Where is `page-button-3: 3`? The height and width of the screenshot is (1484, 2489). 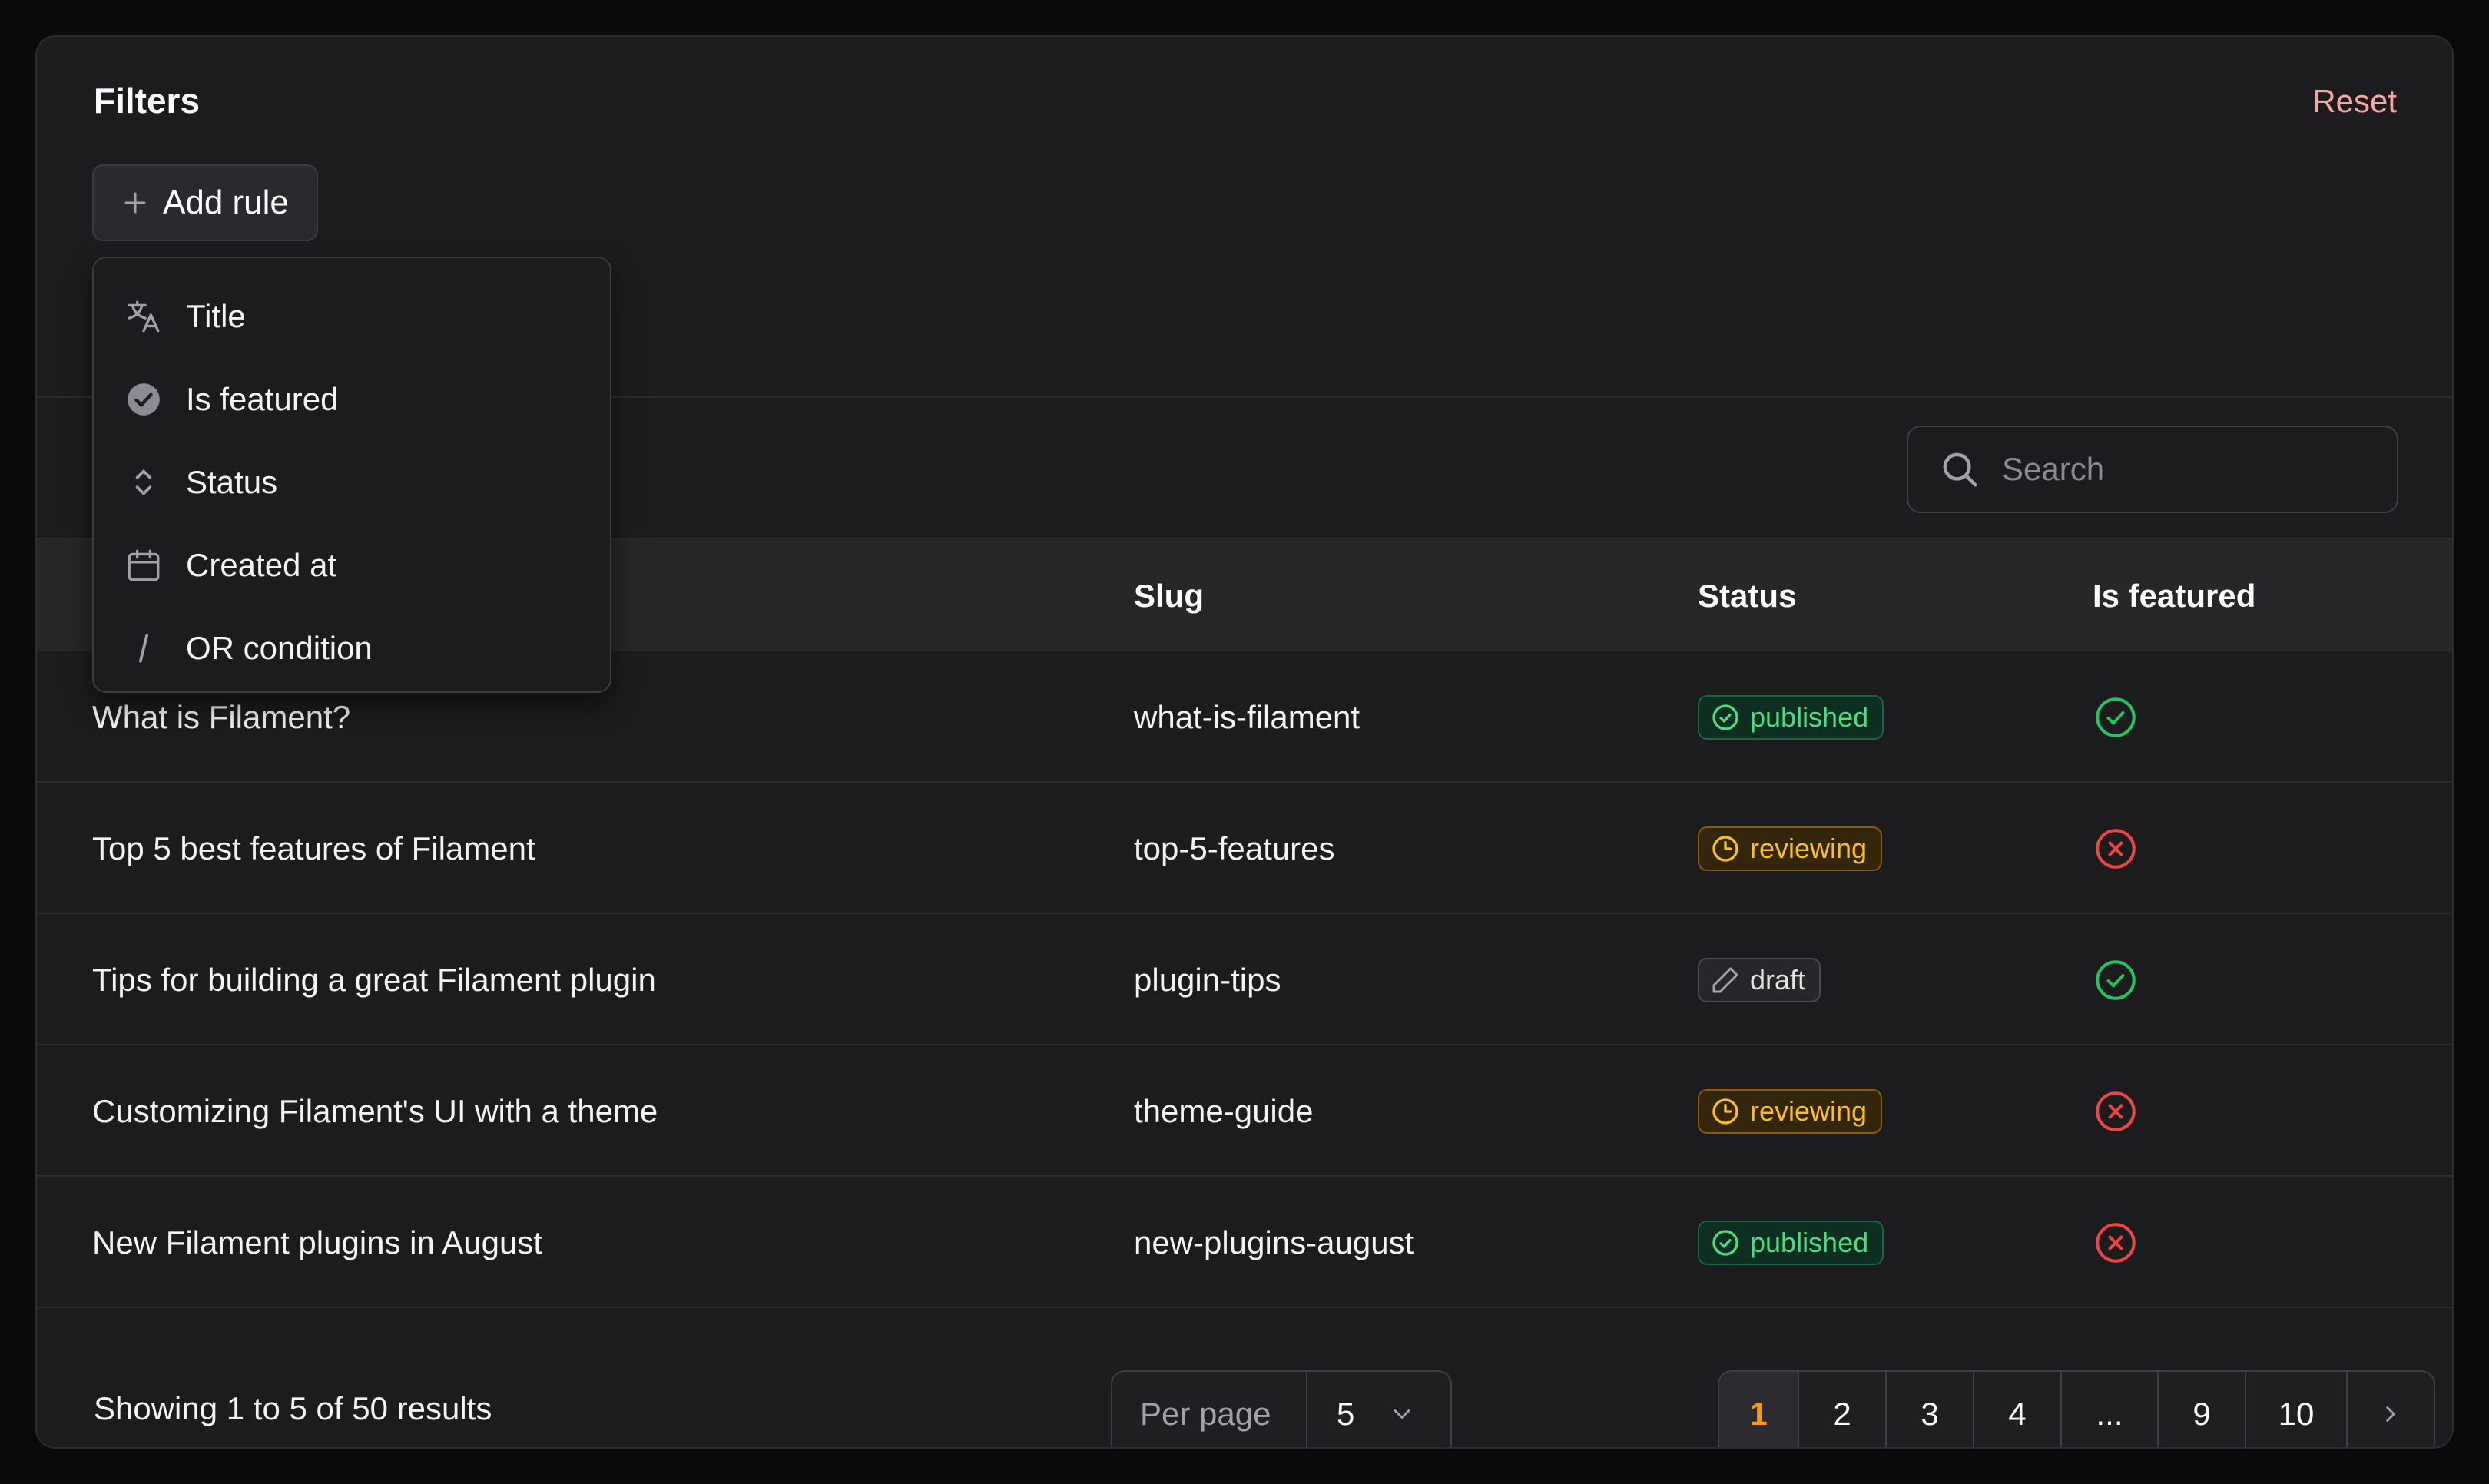
page-button-3: 3 is located at coordinates (1930, 1409).